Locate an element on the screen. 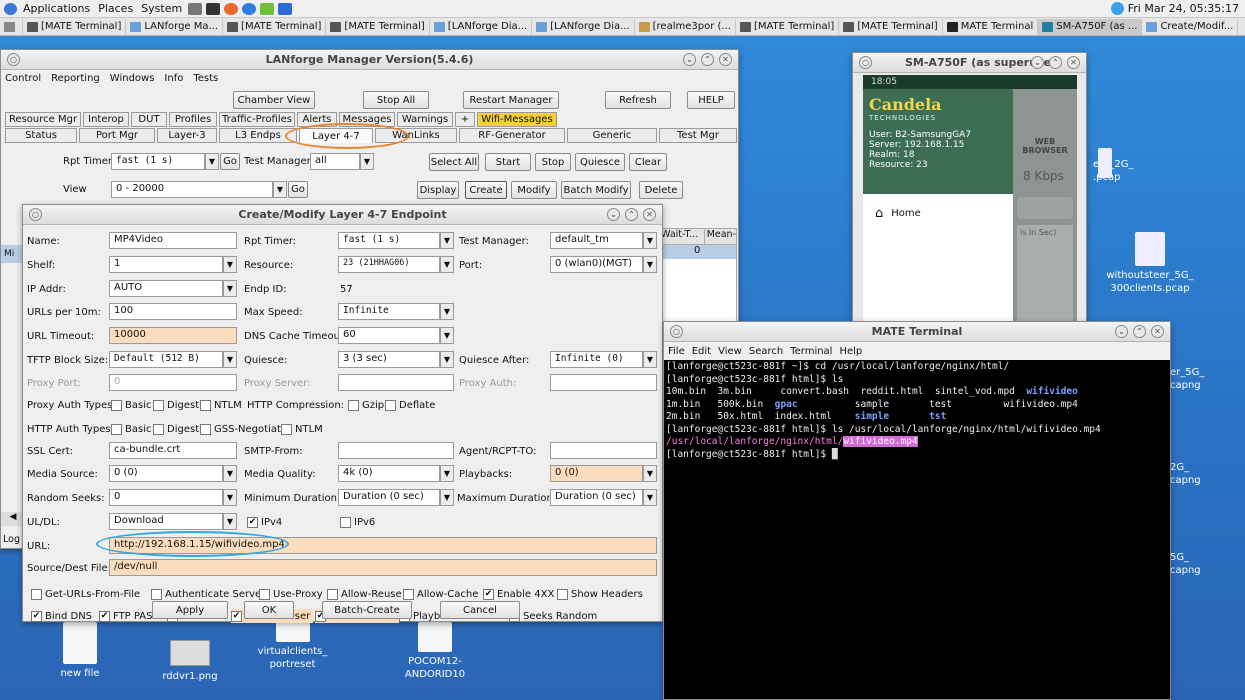 This screenshot has width=1245, height=700. refresh-button: Refresh is located at coordinates (638, 100).